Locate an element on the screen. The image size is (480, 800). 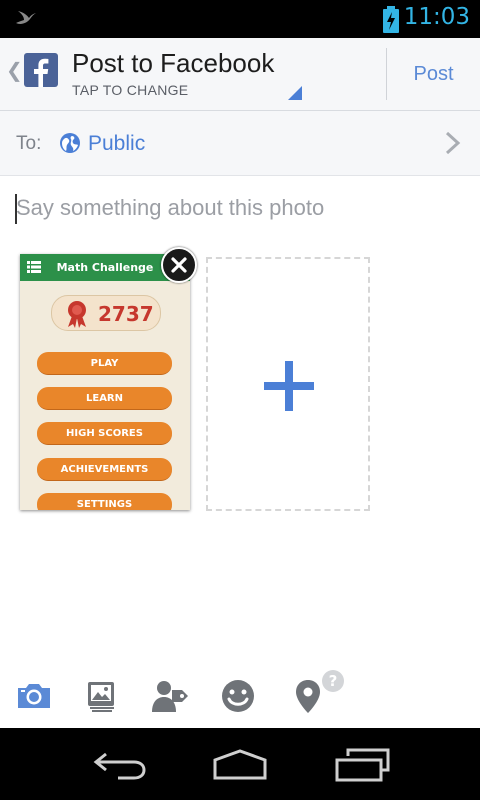
audience-row: To: Public is located at coordinates (240, 143).